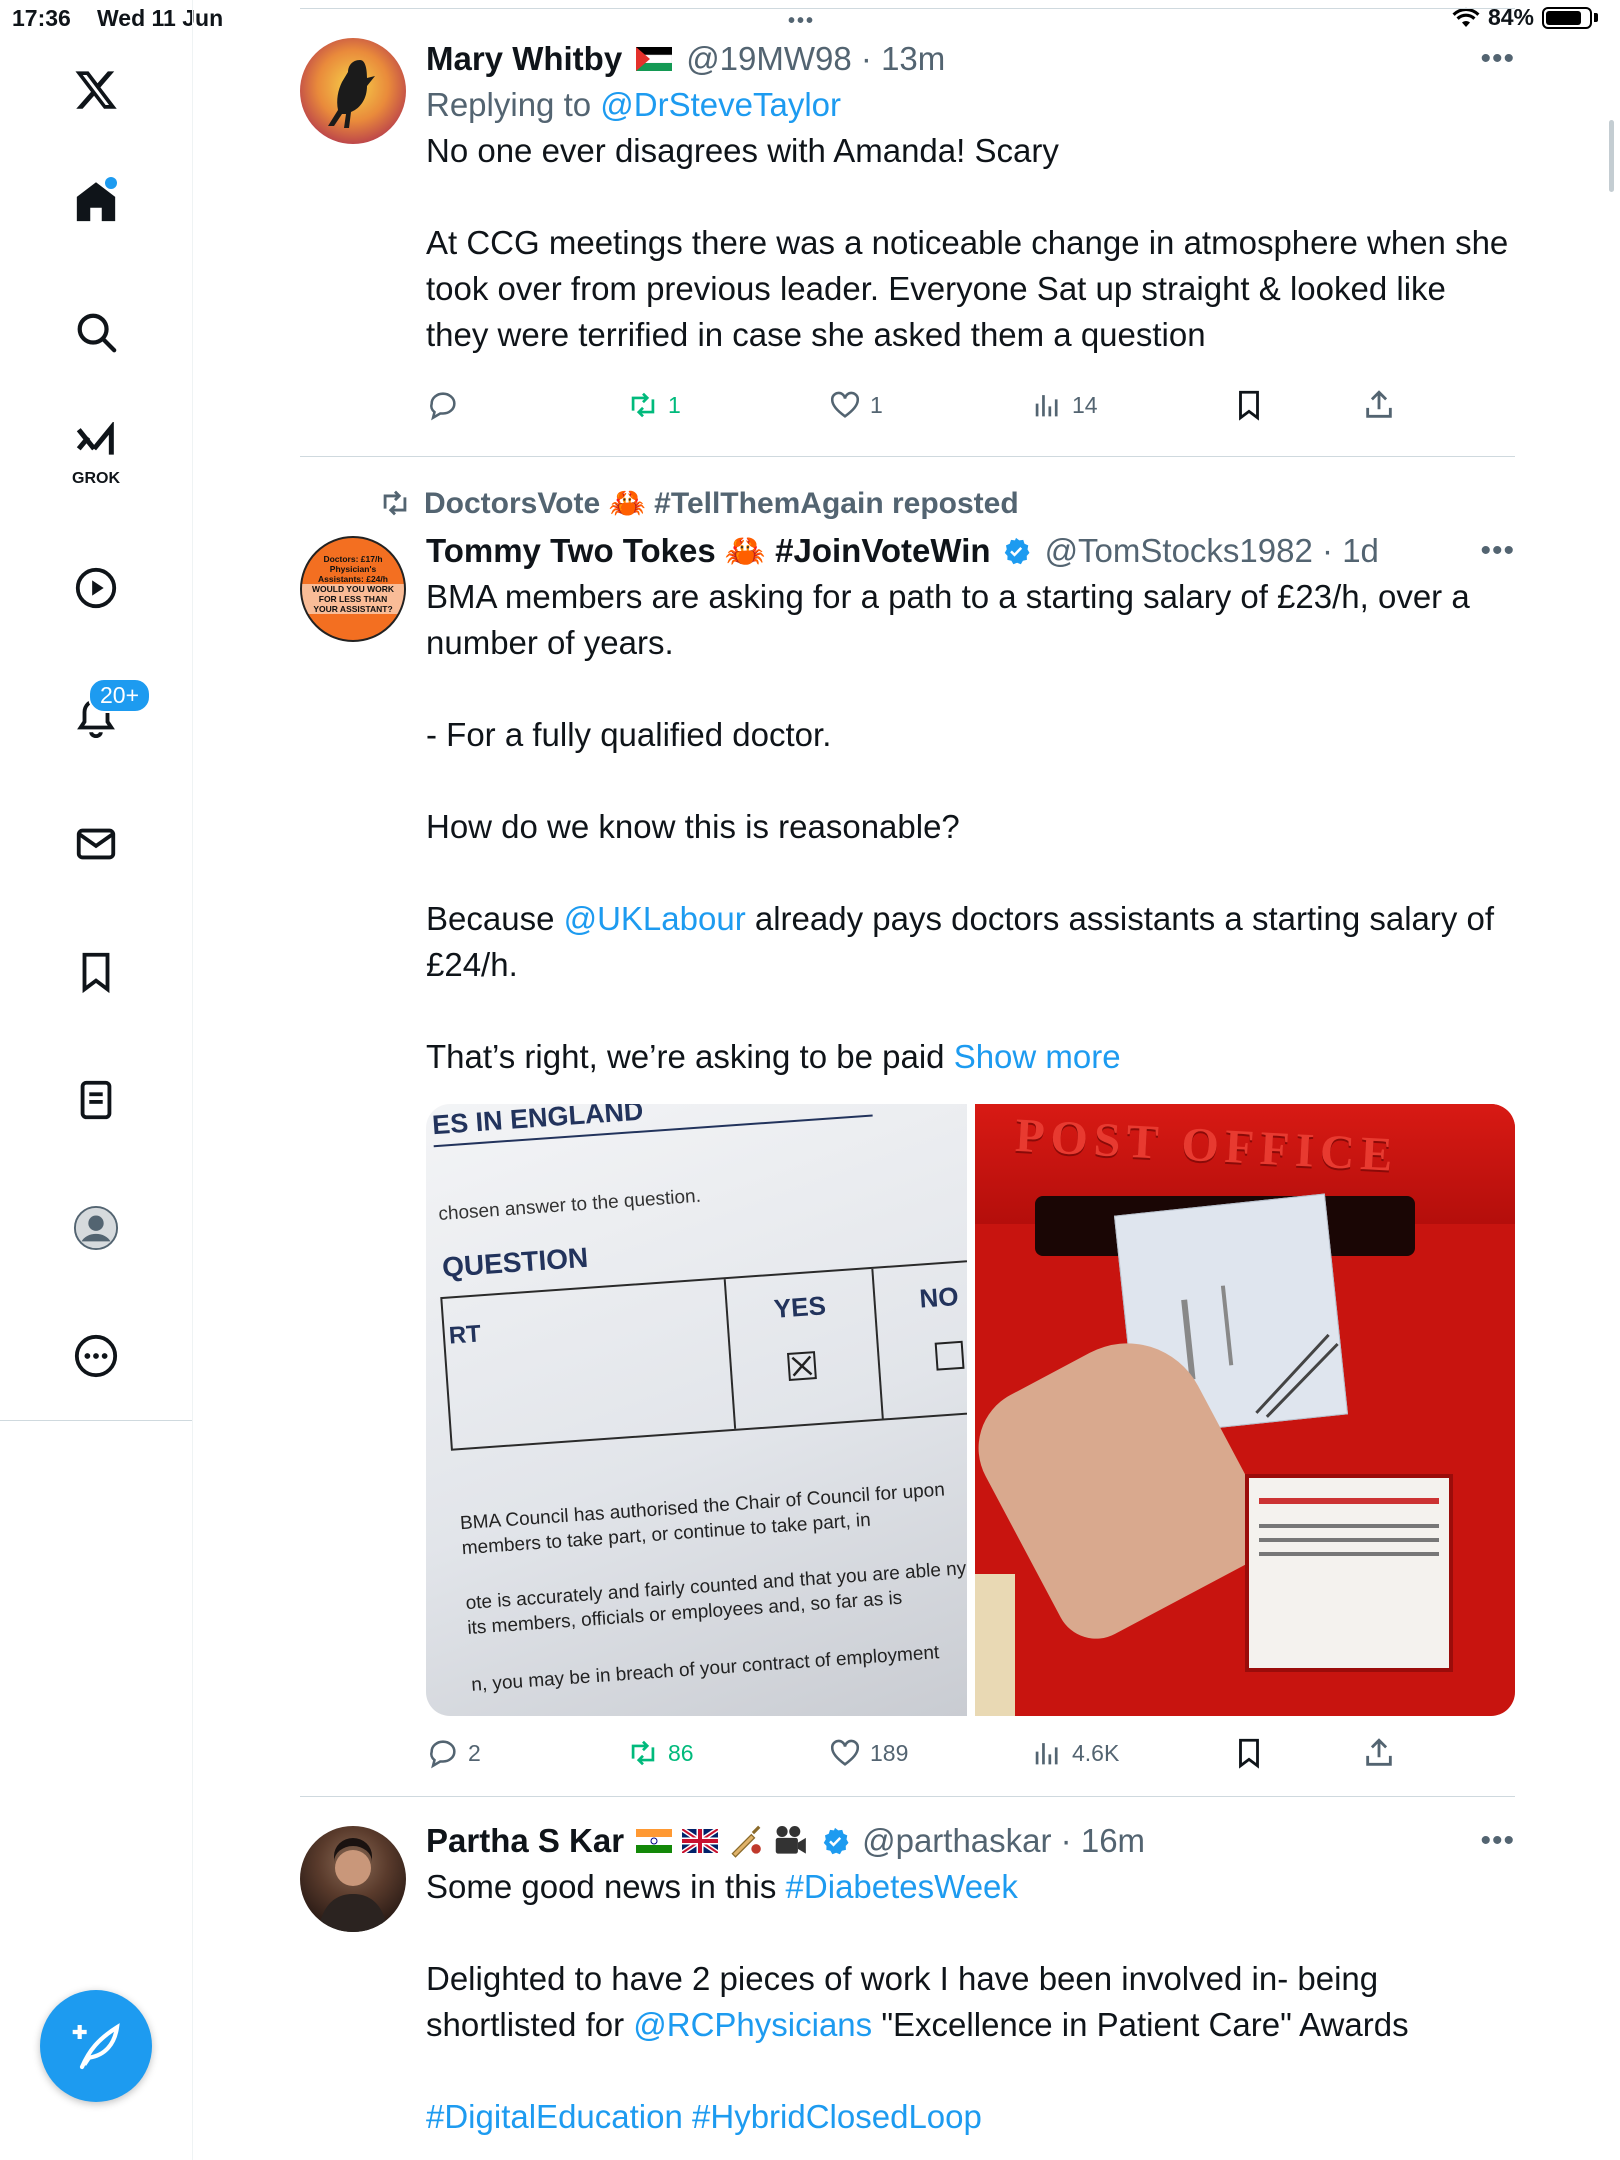 The height and width of the screenshot is (2160, 1620). I want to click on no-checkbox, so click(949, 1355).